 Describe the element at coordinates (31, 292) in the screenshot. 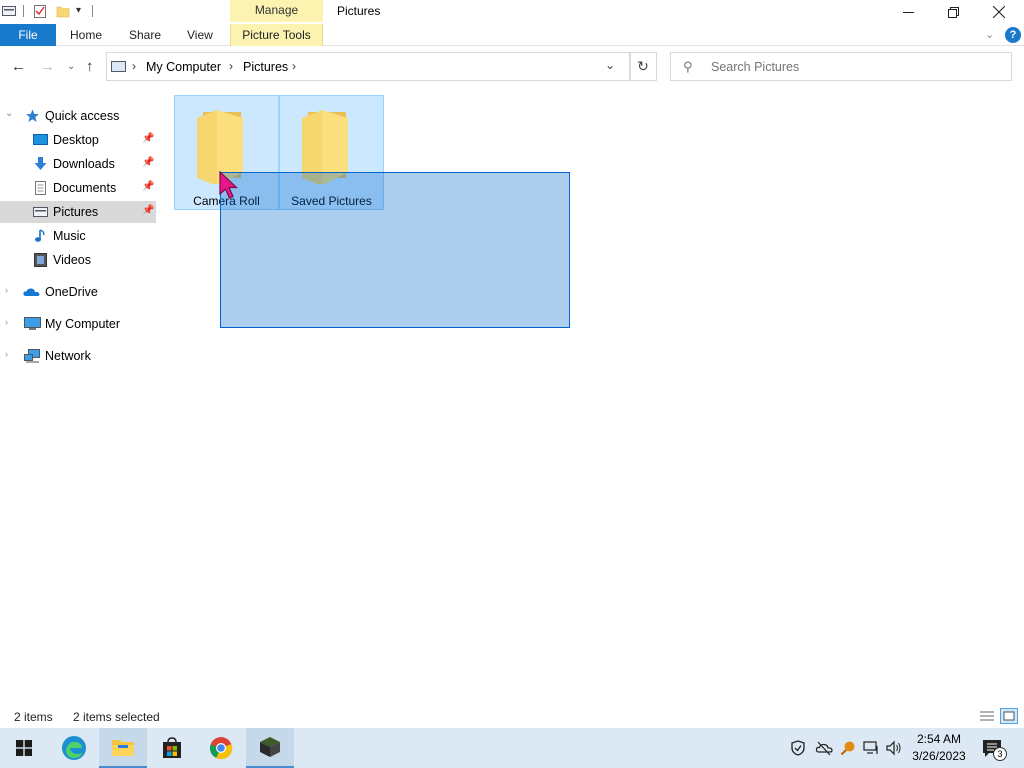

I see `onedrive-icon` at that location.